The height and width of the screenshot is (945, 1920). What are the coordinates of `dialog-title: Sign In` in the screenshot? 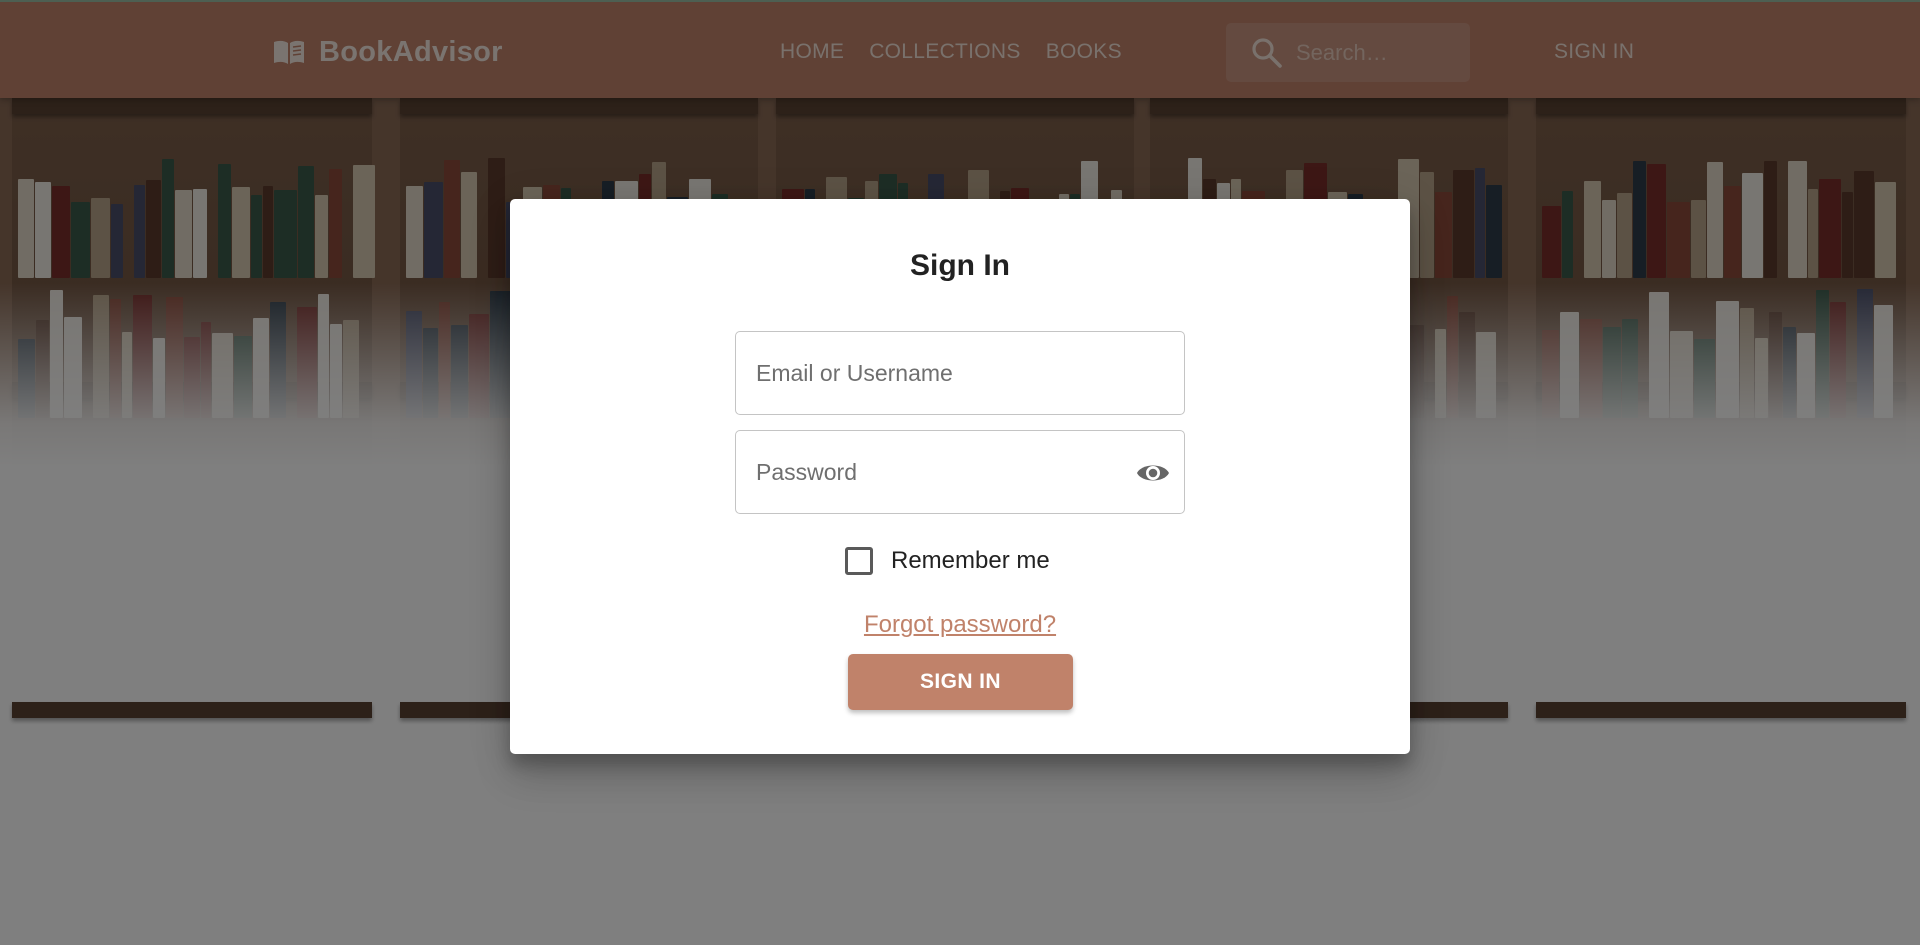 It's located at (960, 265).